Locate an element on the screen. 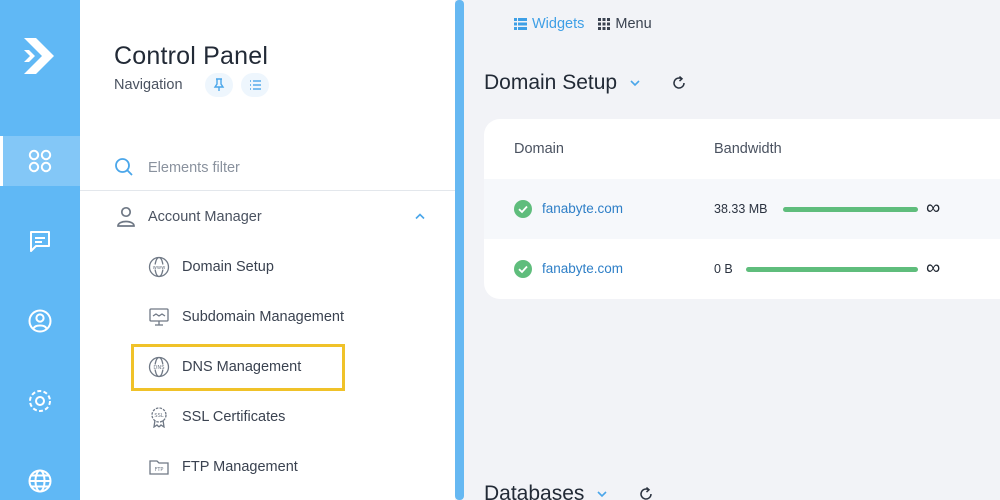  widgets-label: Widgets is located at coordinates (558, 24).